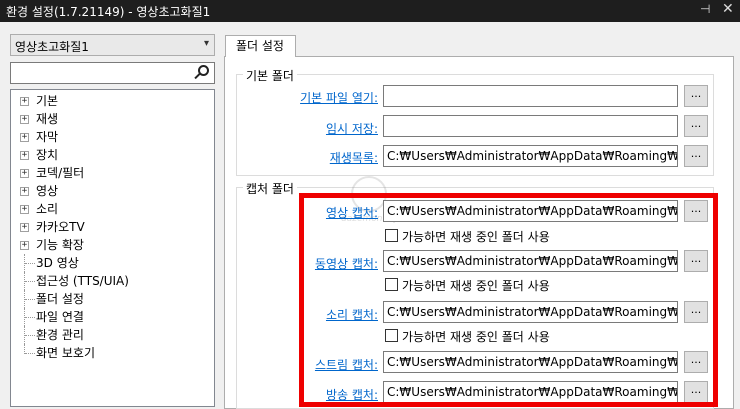  Describe the element at coordinates (705, 9) in the screenshot. I see `pin-icon: ⊣` at that location.